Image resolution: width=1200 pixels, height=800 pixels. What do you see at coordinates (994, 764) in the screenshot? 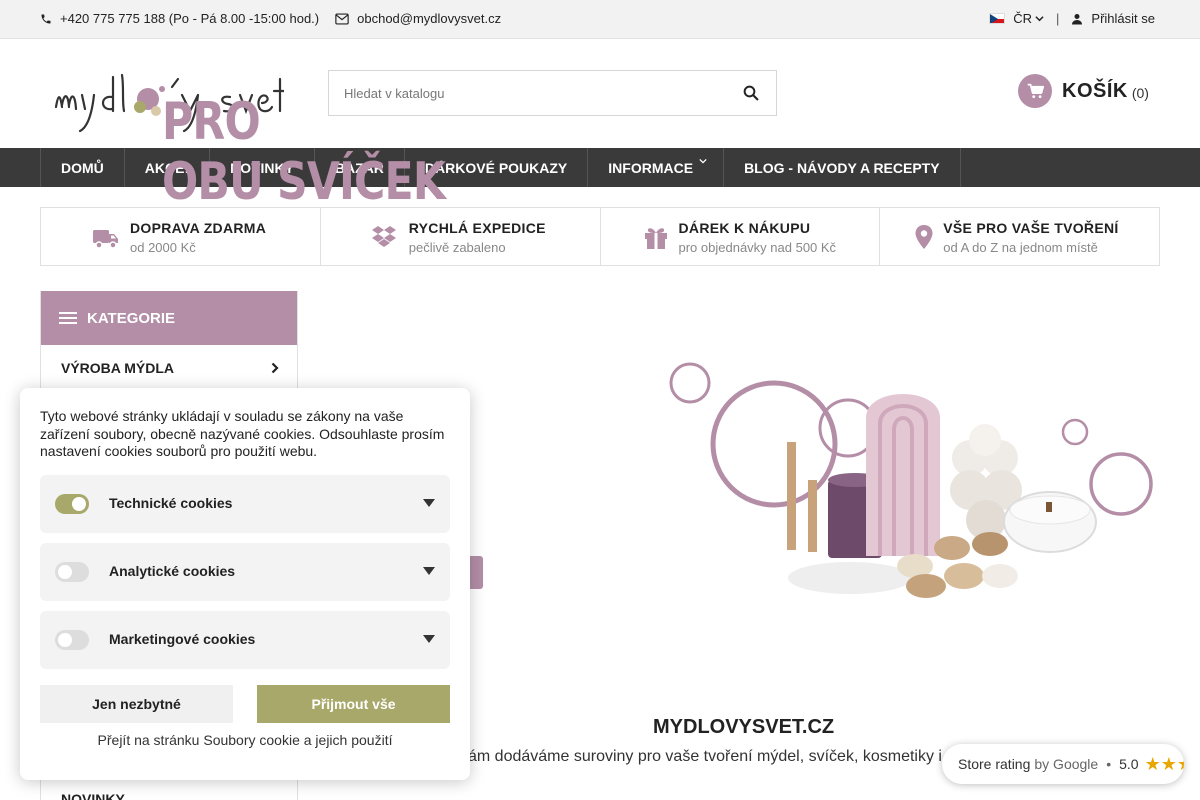
I see `rating-label: Store rating` at bounding box center [994, 764].